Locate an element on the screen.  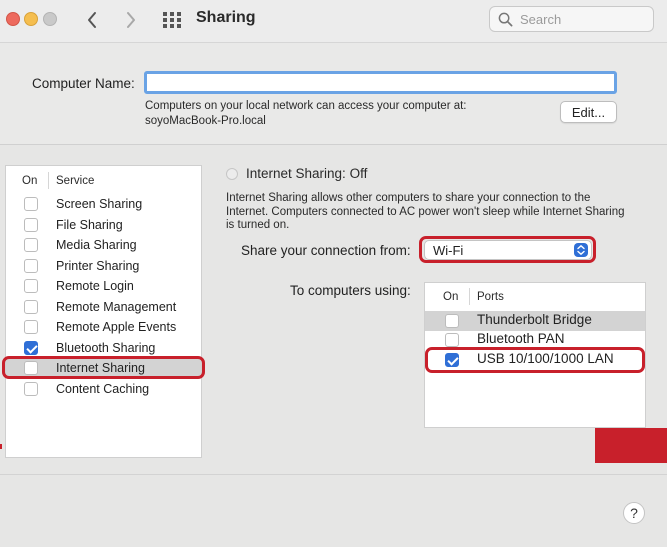
port-row-usb-lan: USB 10/100/1000 LAN is located at coordinates (535, 360).